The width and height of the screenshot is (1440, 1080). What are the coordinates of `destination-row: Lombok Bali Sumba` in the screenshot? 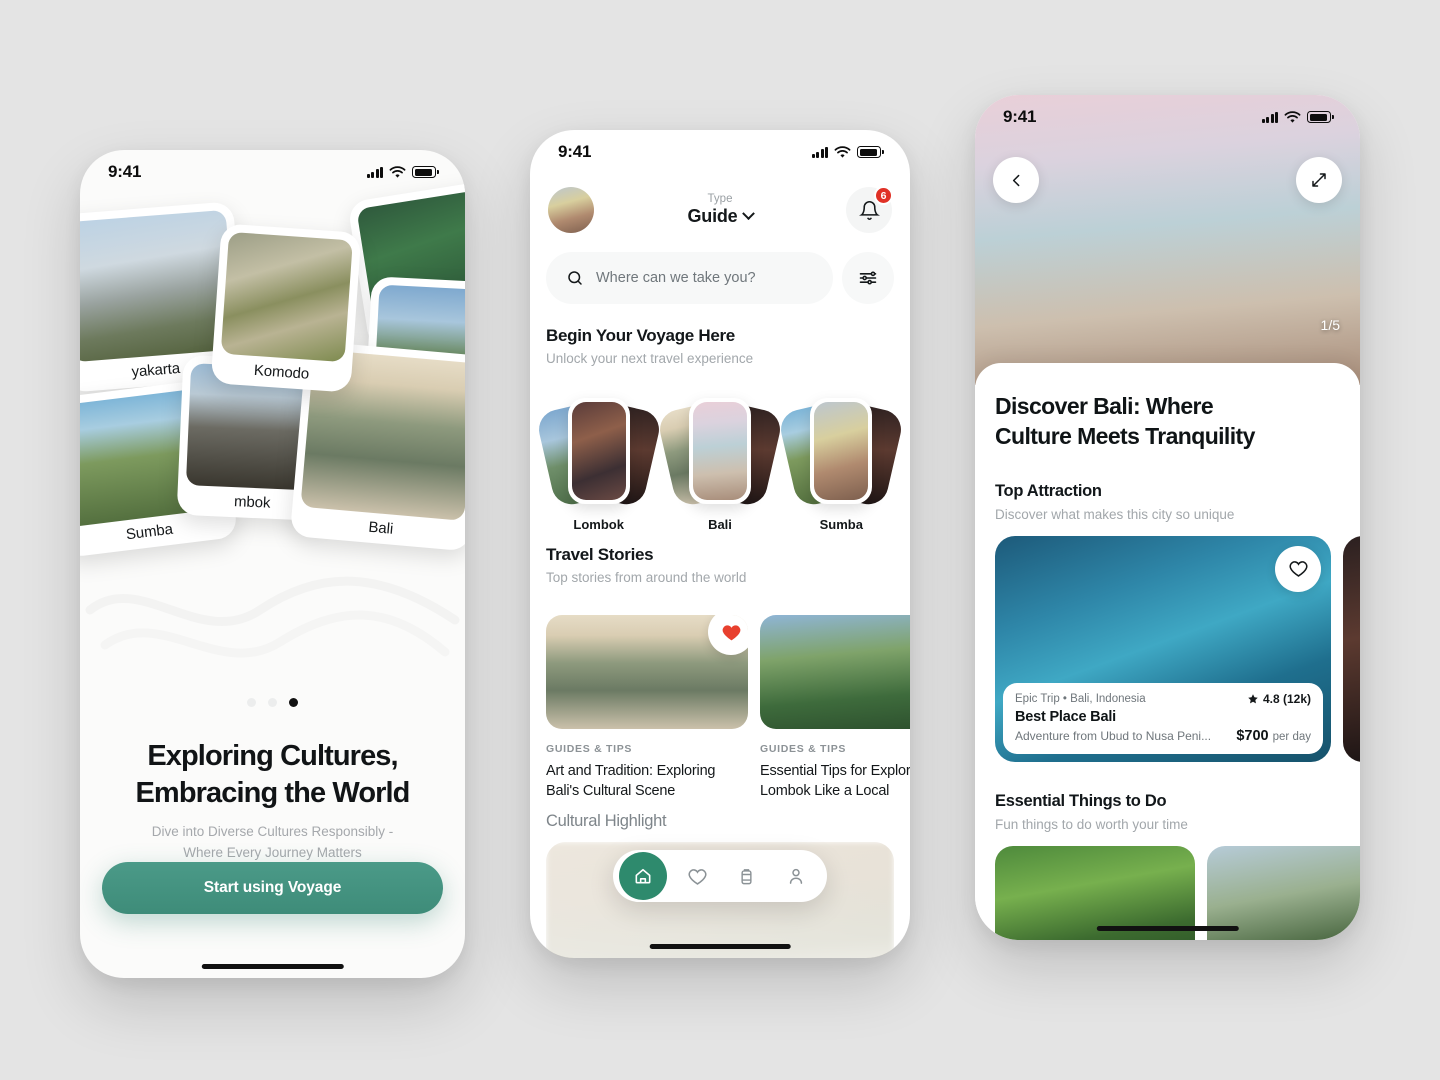 It's located at (720, 467).